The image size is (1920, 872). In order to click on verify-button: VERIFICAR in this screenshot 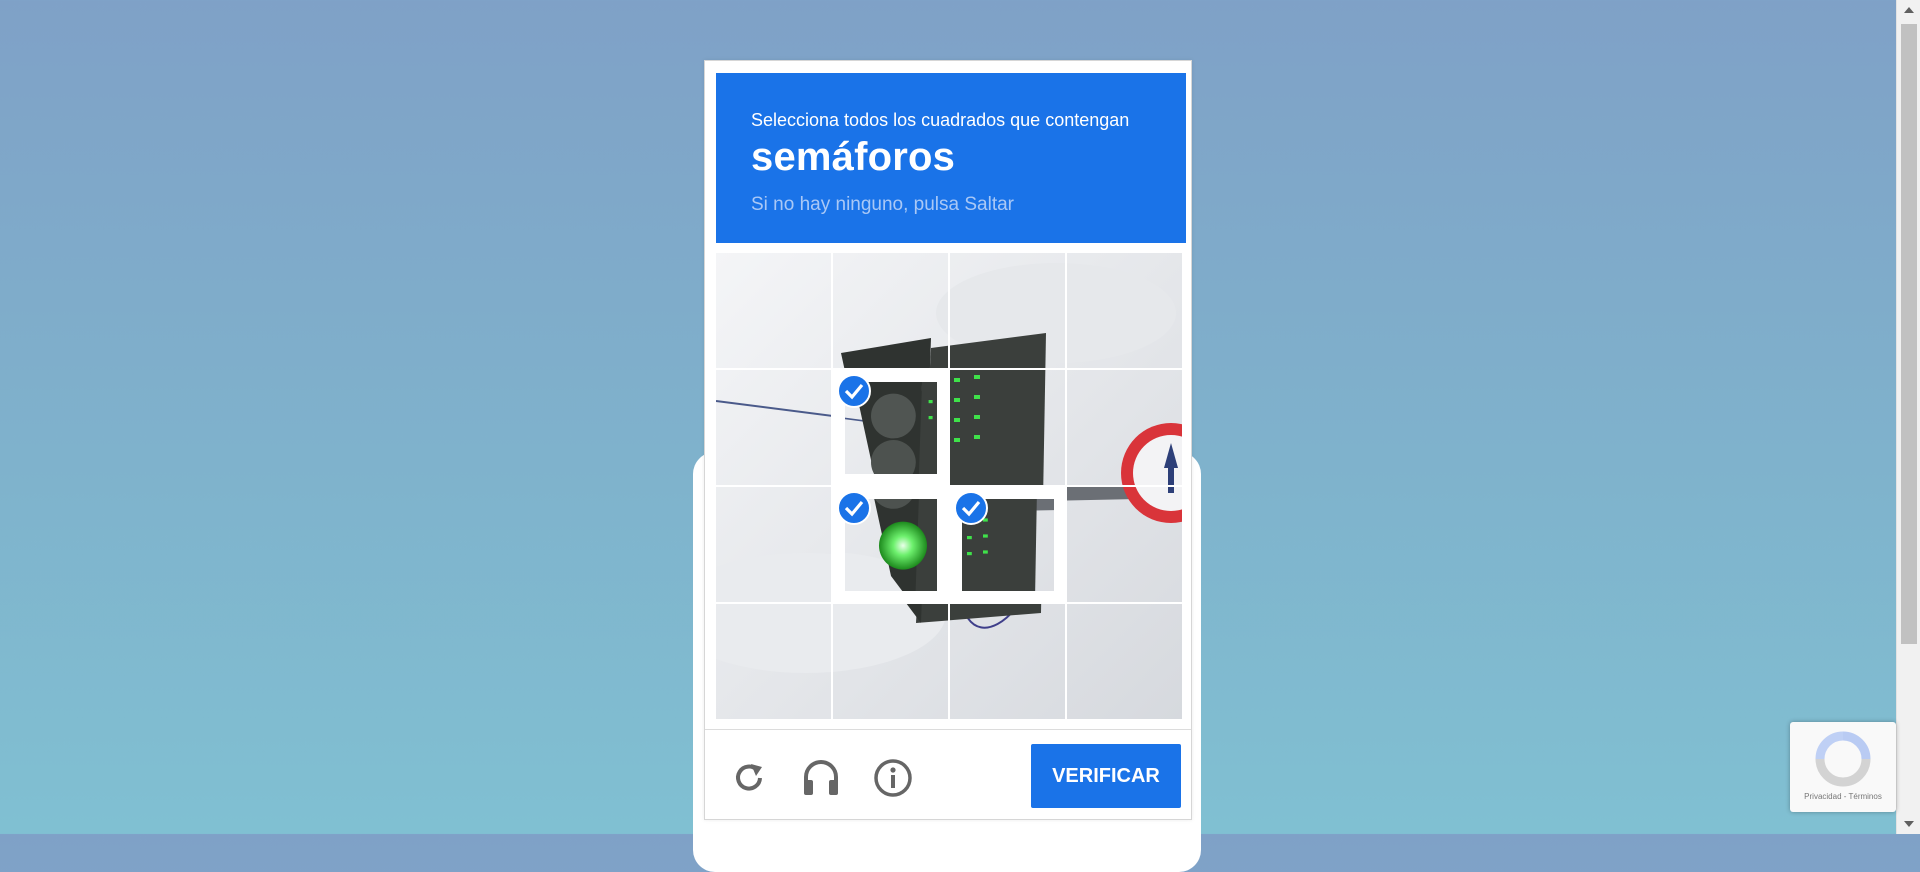, I will do `click(1106, 776)`.